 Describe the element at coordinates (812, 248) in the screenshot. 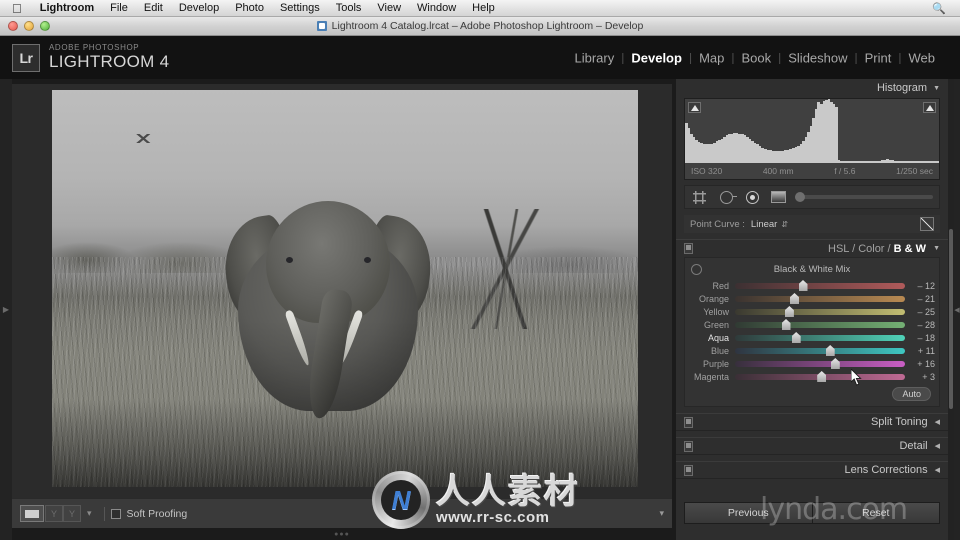

I see `hsl-panel-header: HSL / Color / B & W ▼` at that location.